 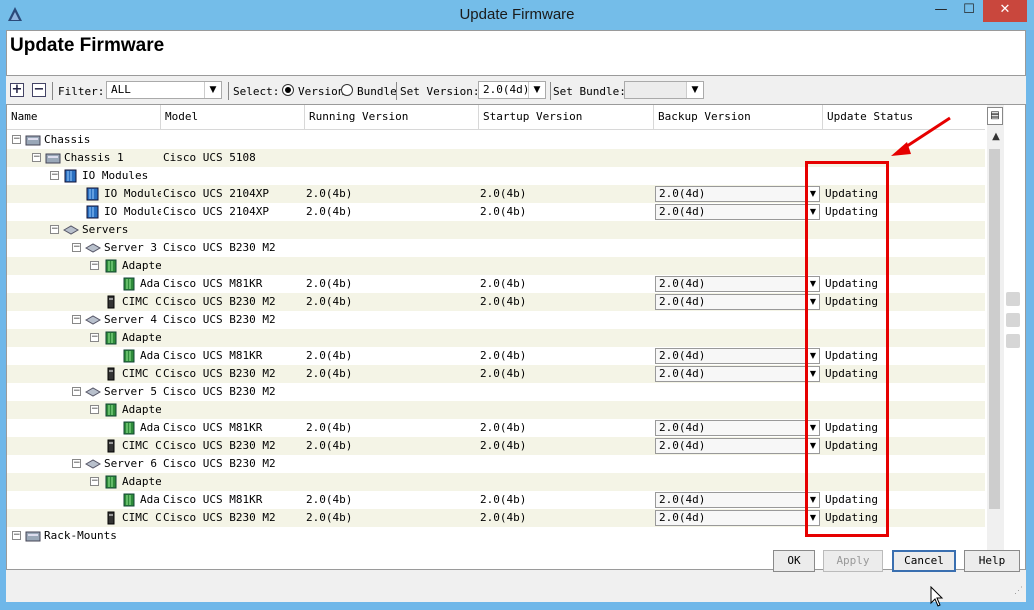 I want to click on help-button: Help, so click(x=992, y=561).